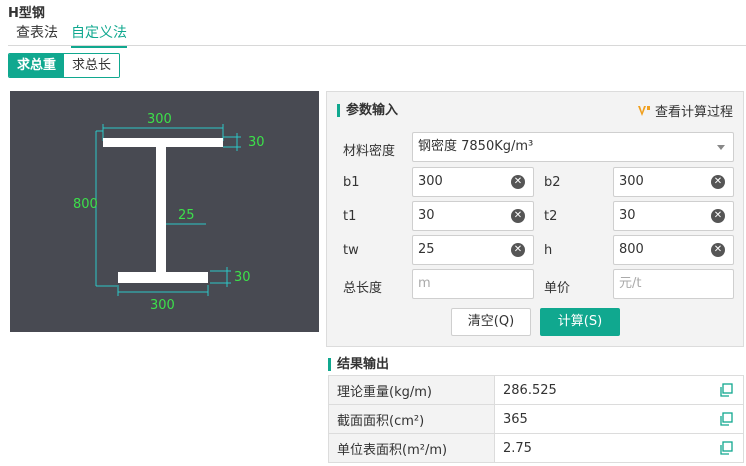  Describe the element at coordinates (518, 216) in the screenshot. I see `clear-t1-icon: ✕` at that location.